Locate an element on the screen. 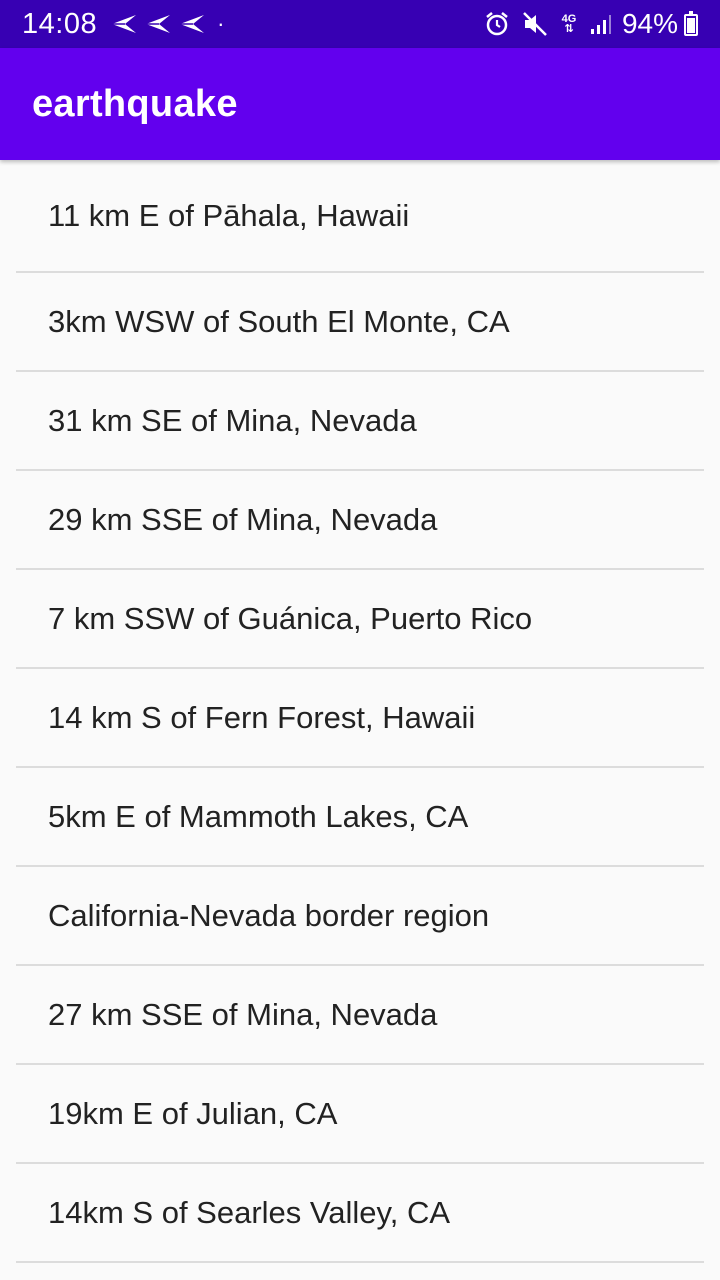 Image resolution: width=720 pixels, height=1280 pixels. earthquake-location: California-Nevada border region is located at coordinates (269, 915).